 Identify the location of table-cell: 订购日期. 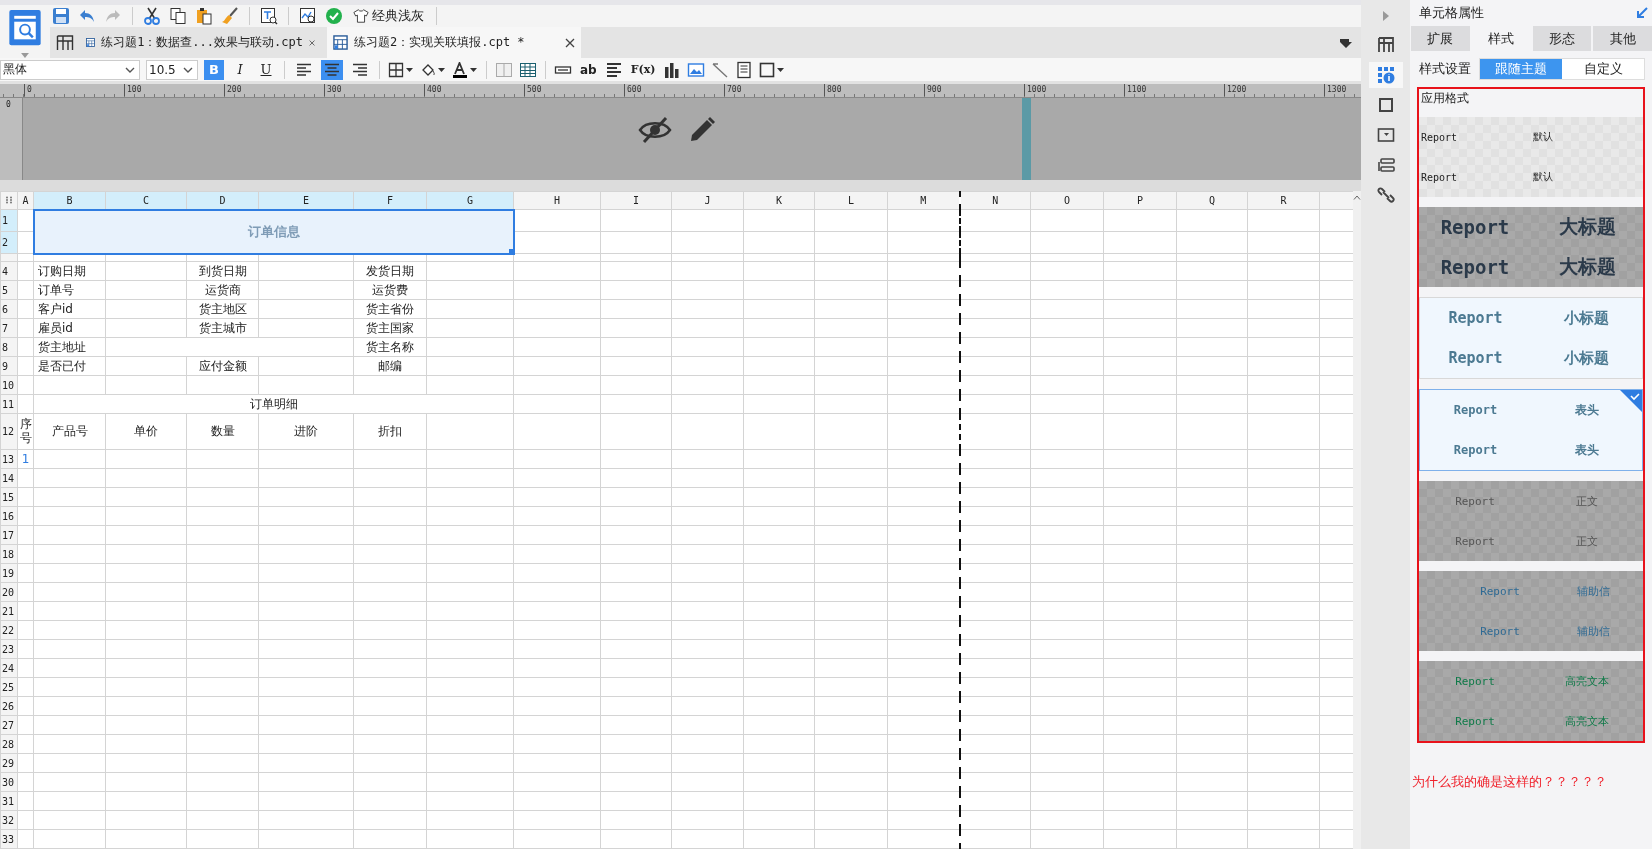
(69, 271).